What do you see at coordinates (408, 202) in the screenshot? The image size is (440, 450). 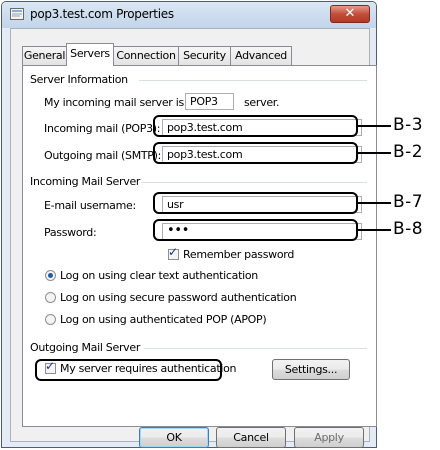 I see `callout-label-b7: B-7` at bounding box center [408, 202].